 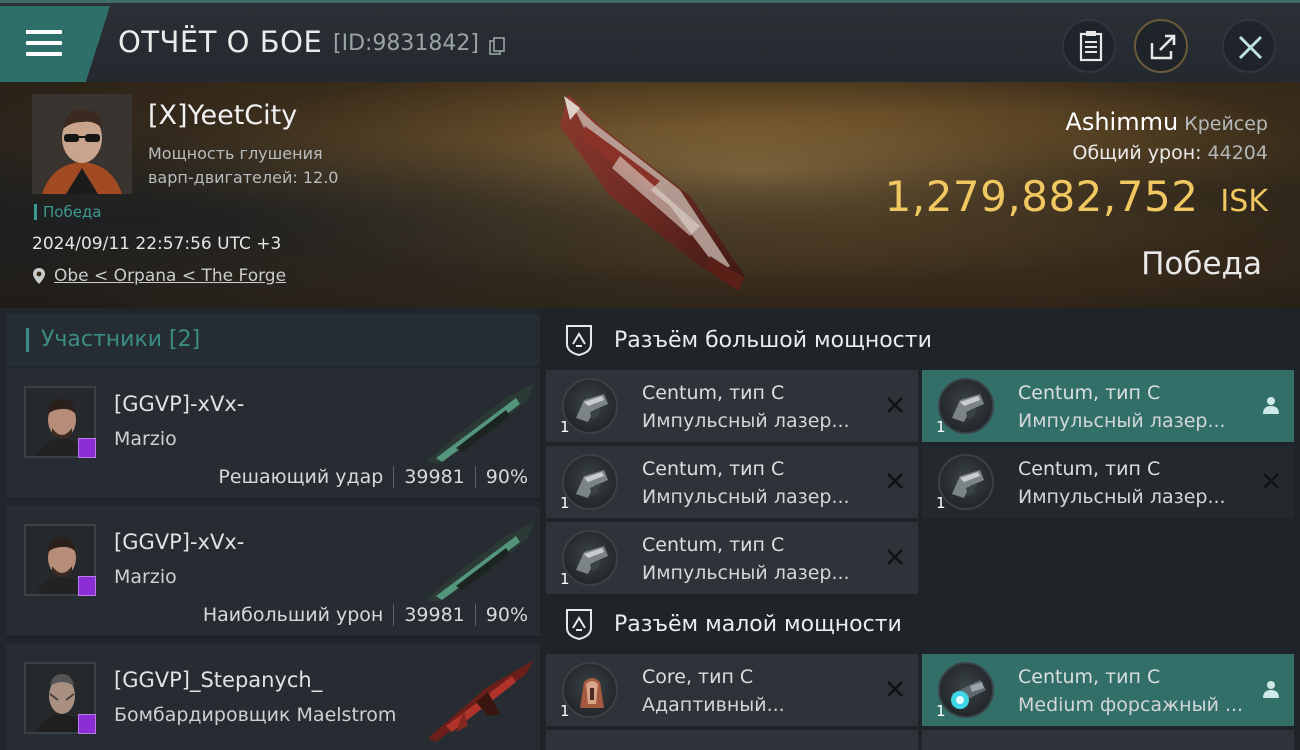 What do you see at coordinates (497, 46) in the screenshot?
I see `copy-icon` at bounding box center [497, 46].